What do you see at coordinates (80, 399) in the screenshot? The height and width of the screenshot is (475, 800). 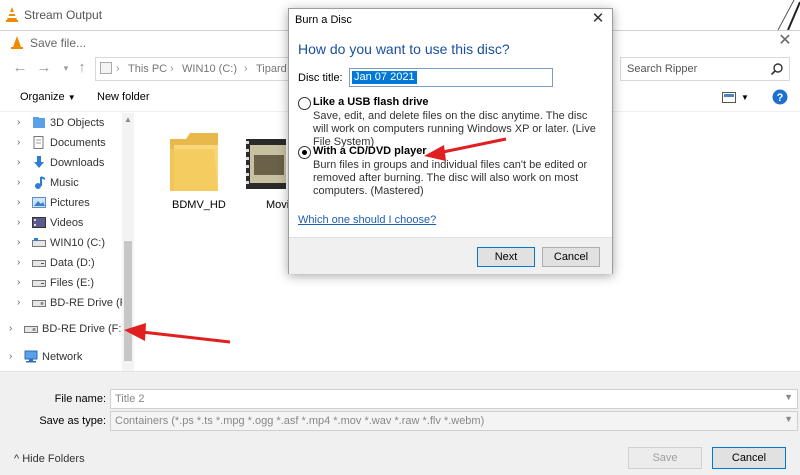 I see `file-name-label: File name:` at bounding box center [80, 399].